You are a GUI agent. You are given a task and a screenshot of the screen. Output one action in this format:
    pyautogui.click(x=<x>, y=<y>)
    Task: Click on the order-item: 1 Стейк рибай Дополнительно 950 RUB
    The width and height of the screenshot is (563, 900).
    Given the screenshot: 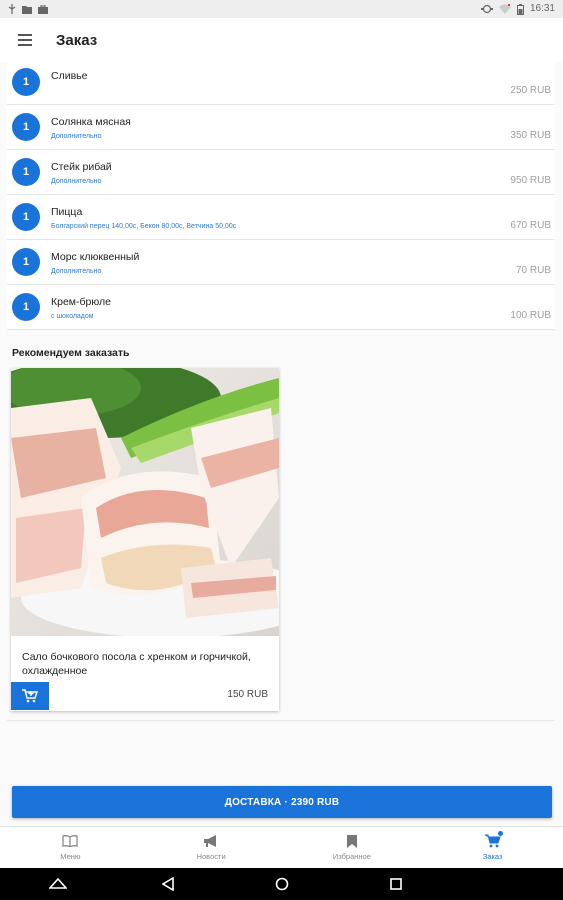 What is the action you would take?
    pyautogui.click(x=281, y=172)
    